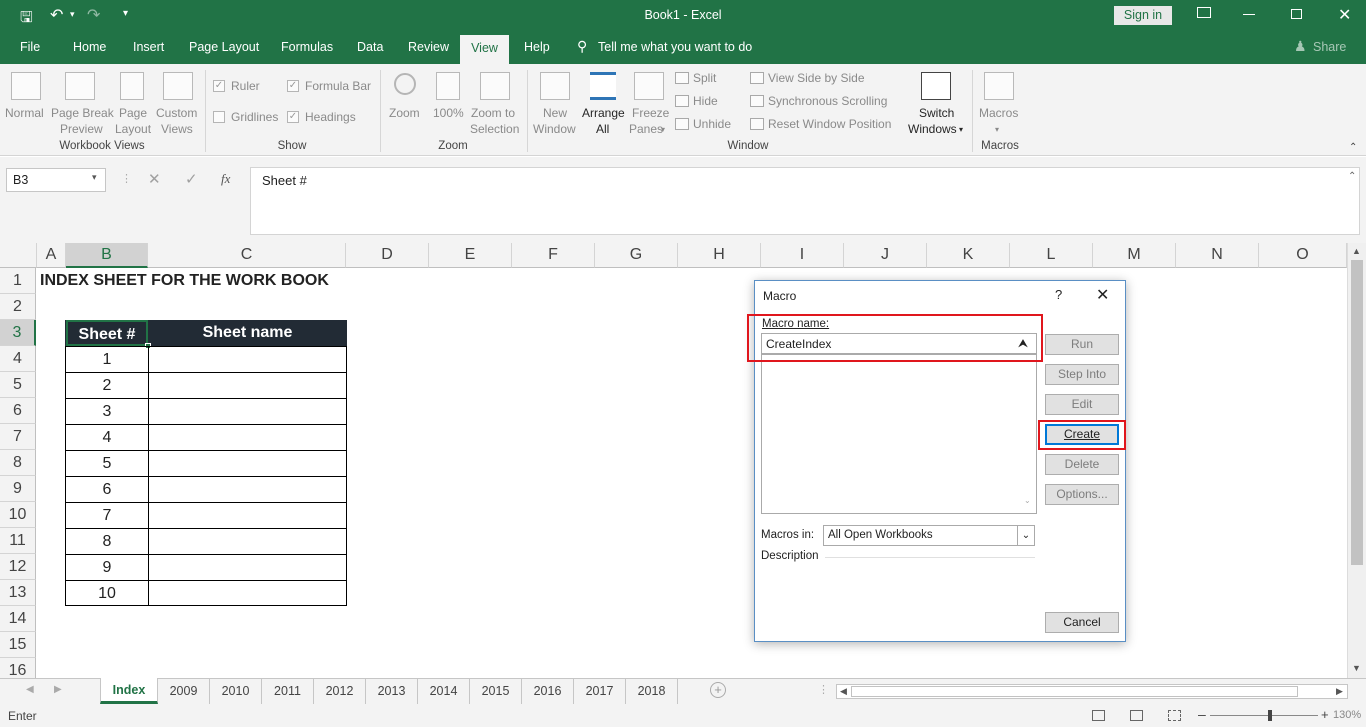  I want to click on page-layout-label: Page, so click(133, 113).